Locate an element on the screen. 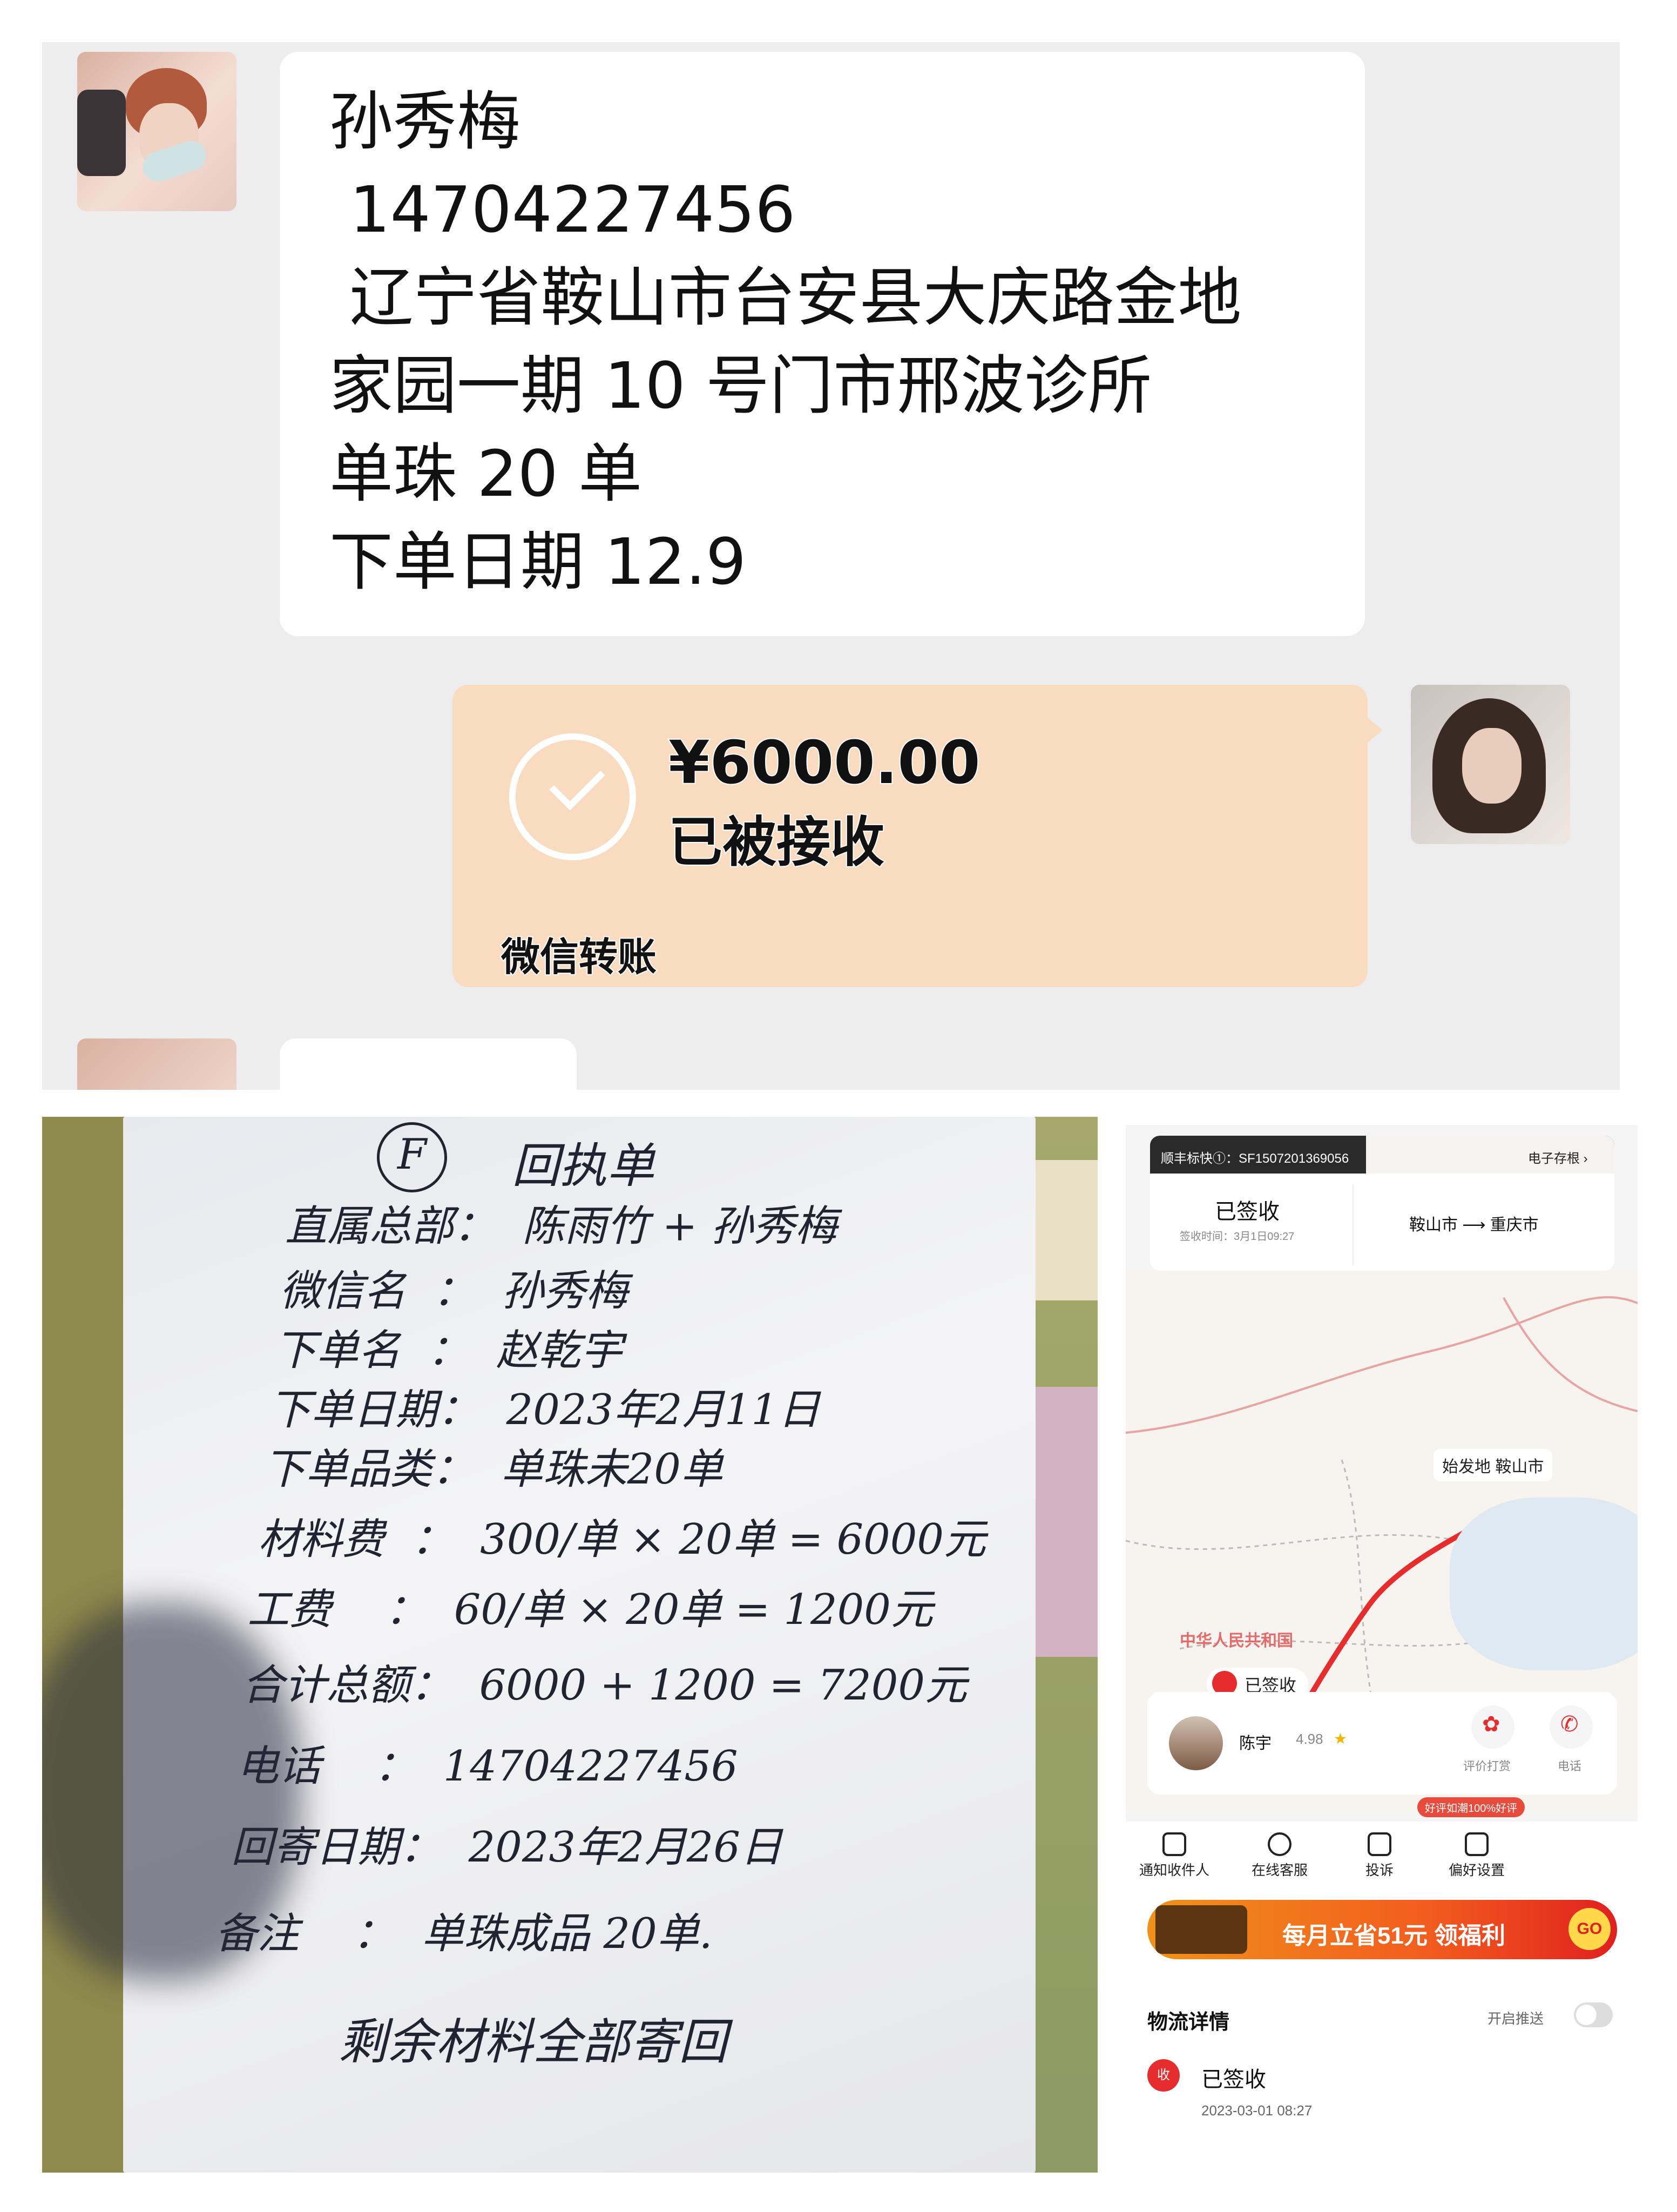 The image size is (1677, 2212). receipt-line: 剩余材料全部寄回 is located at coordinates (471, 2042).